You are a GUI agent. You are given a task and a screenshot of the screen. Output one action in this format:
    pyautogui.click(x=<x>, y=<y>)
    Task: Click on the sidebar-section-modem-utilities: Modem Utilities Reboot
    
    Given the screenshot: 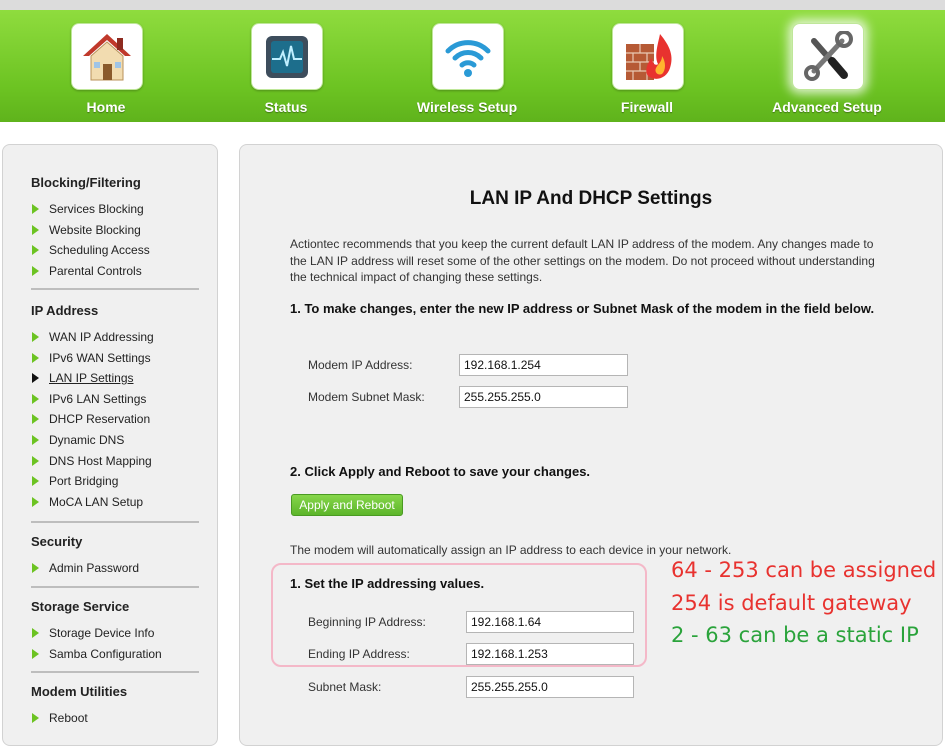 What is the action you would take?
    pyautogui.click(x=116, y=708)
    